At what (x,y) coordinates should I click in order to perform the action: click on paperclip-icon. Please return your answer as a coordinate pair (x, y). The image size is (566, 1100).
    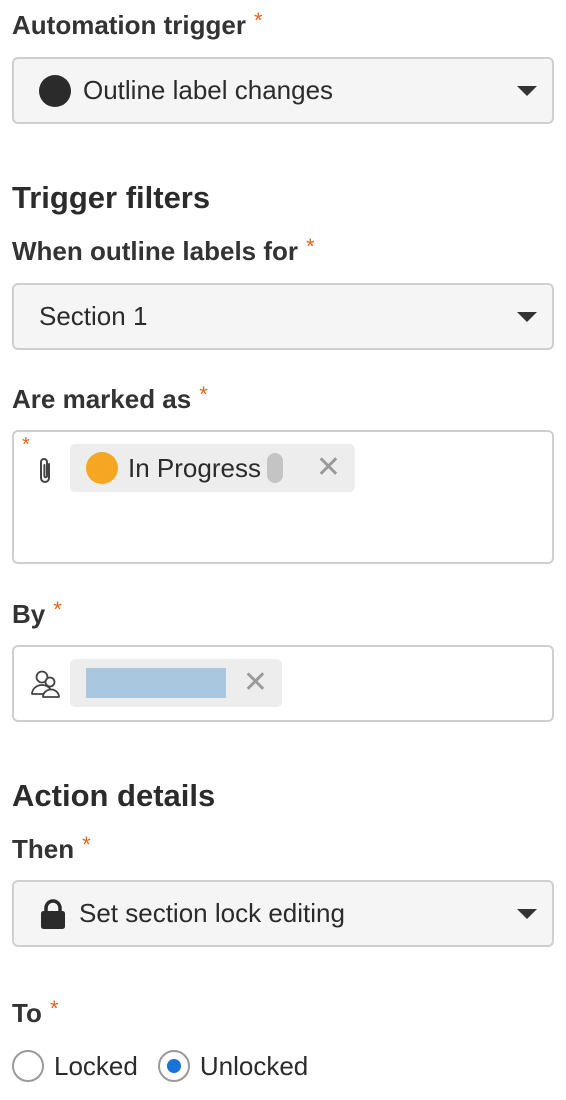
    Looking at the image, I should click on (45, 473).